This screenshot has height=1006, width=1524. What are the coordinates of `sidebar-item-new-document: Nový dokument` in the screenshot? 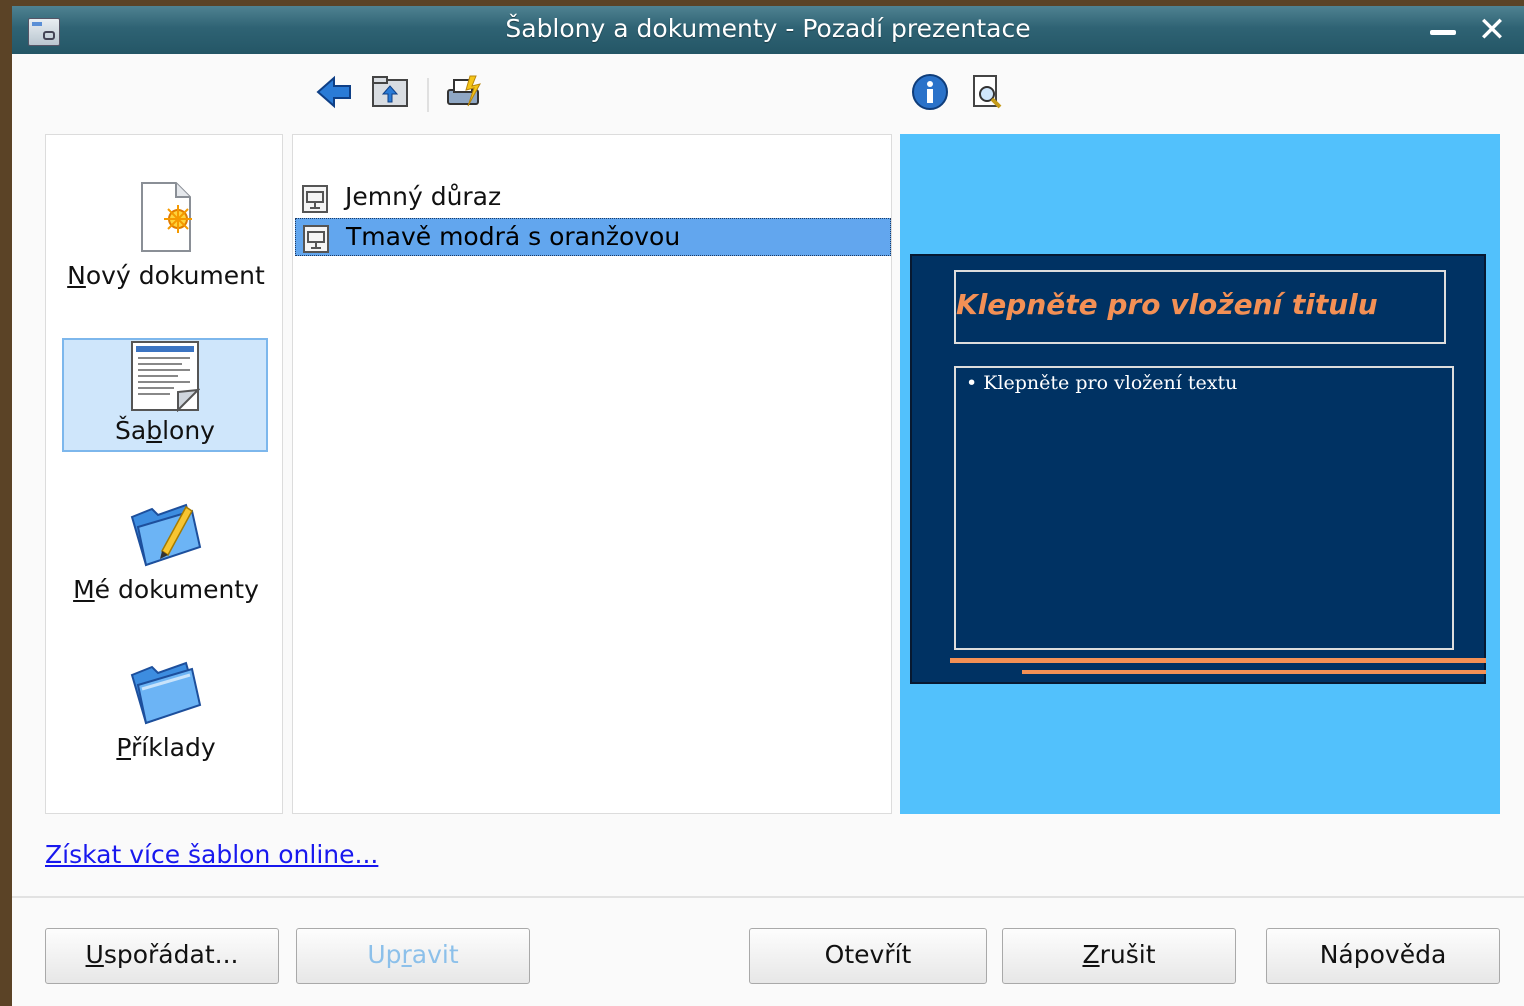 It's located at (166, 239).